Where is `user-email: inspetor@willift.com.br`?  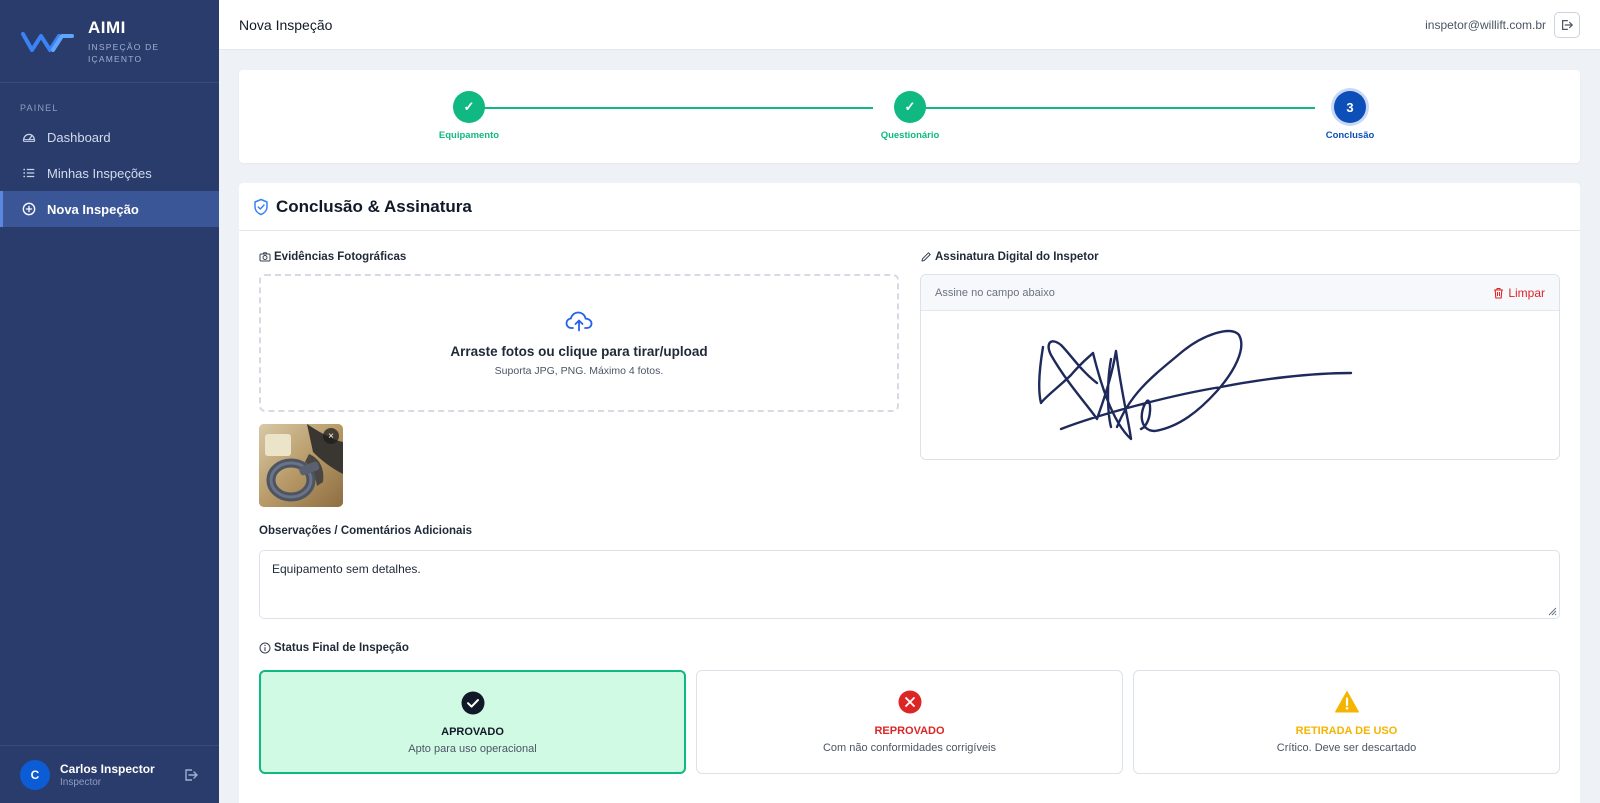
user-email: inspetor@willift.com.br is located at coordinates (1485, 24).